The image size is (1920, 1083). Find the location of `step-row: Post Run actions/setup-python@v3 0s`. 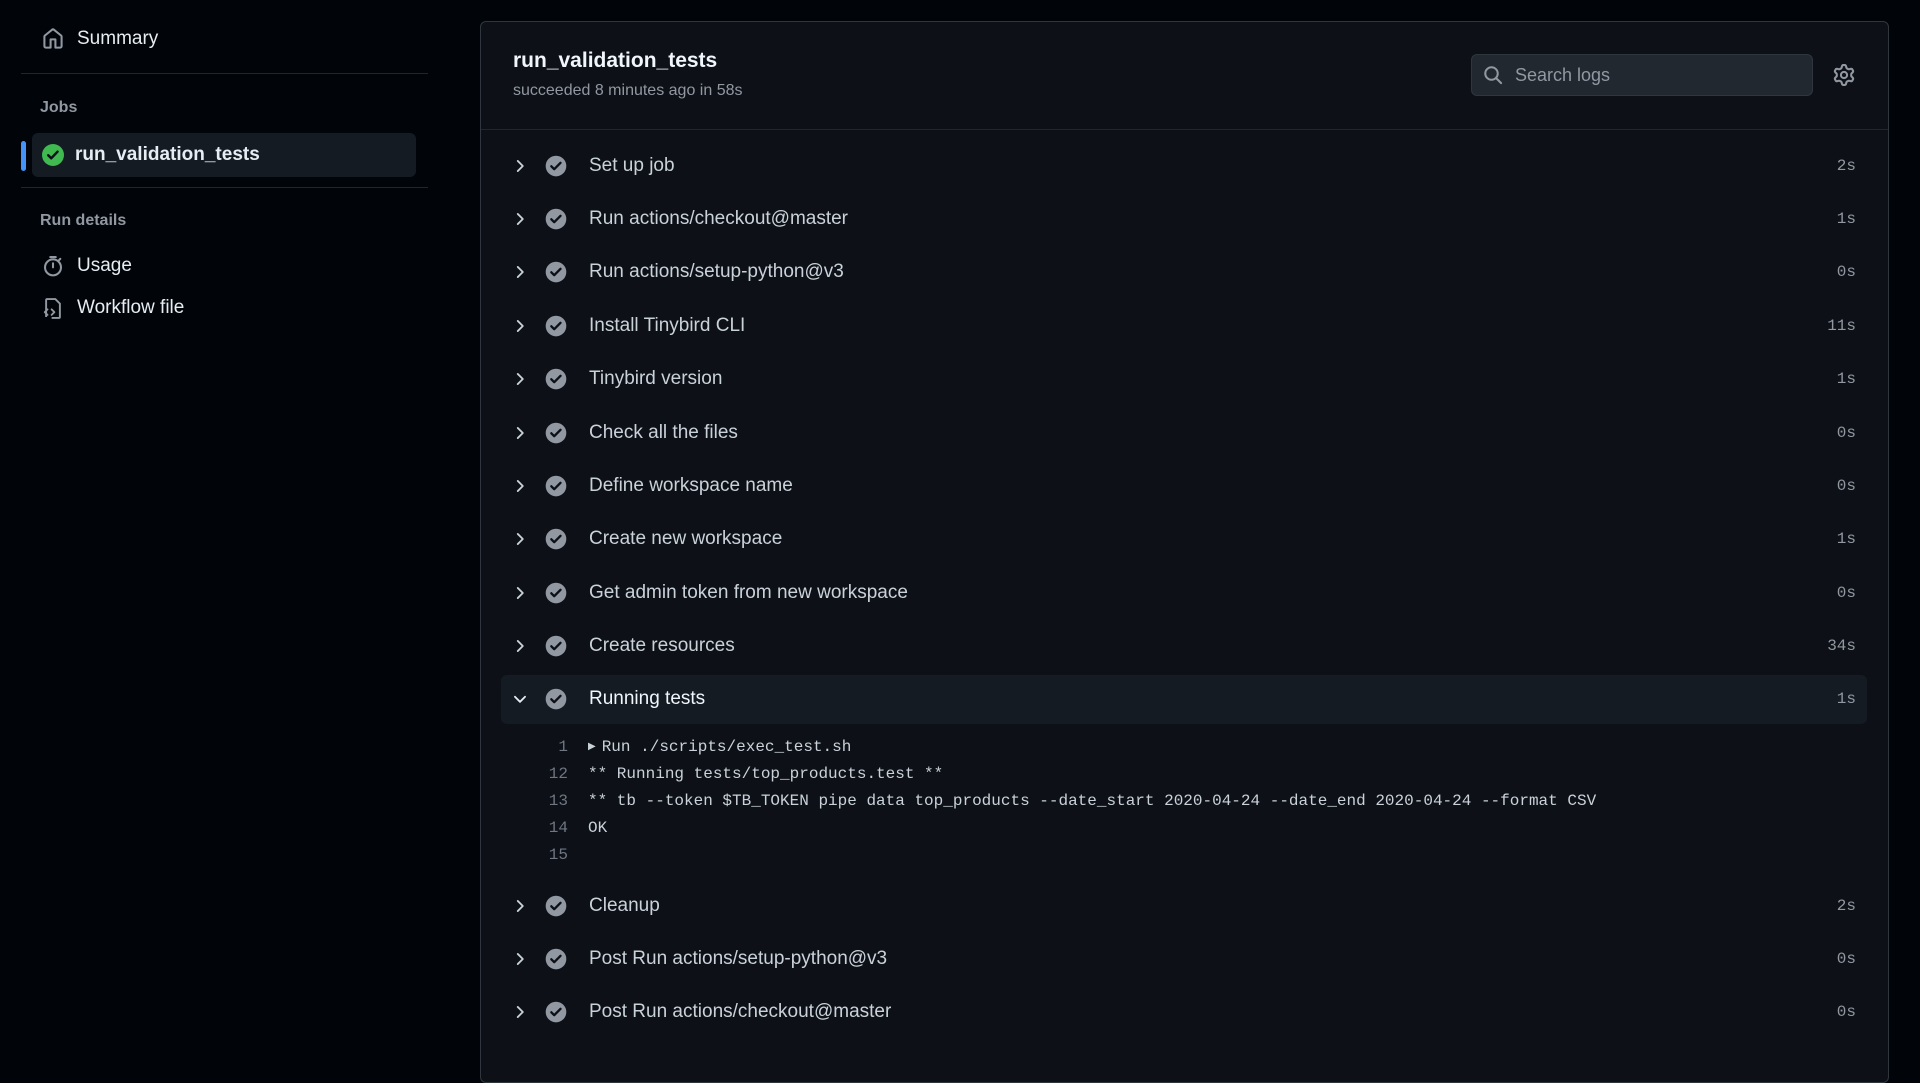

step-row: Post Run actions/setup-python@v3 0s is located at coordinates (1184, 958).